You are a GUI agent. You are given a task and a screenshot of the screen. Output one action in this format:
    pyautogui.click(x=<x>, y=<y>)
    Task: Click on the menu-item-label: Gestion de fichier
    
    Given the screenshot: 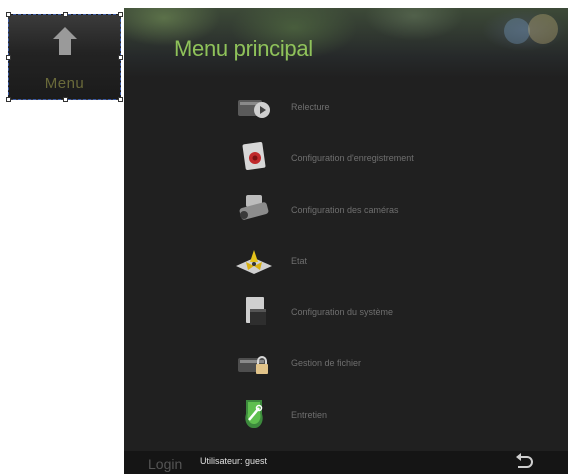 What is the action you would take?
    pyautogui.click(x=326, y=363)
    